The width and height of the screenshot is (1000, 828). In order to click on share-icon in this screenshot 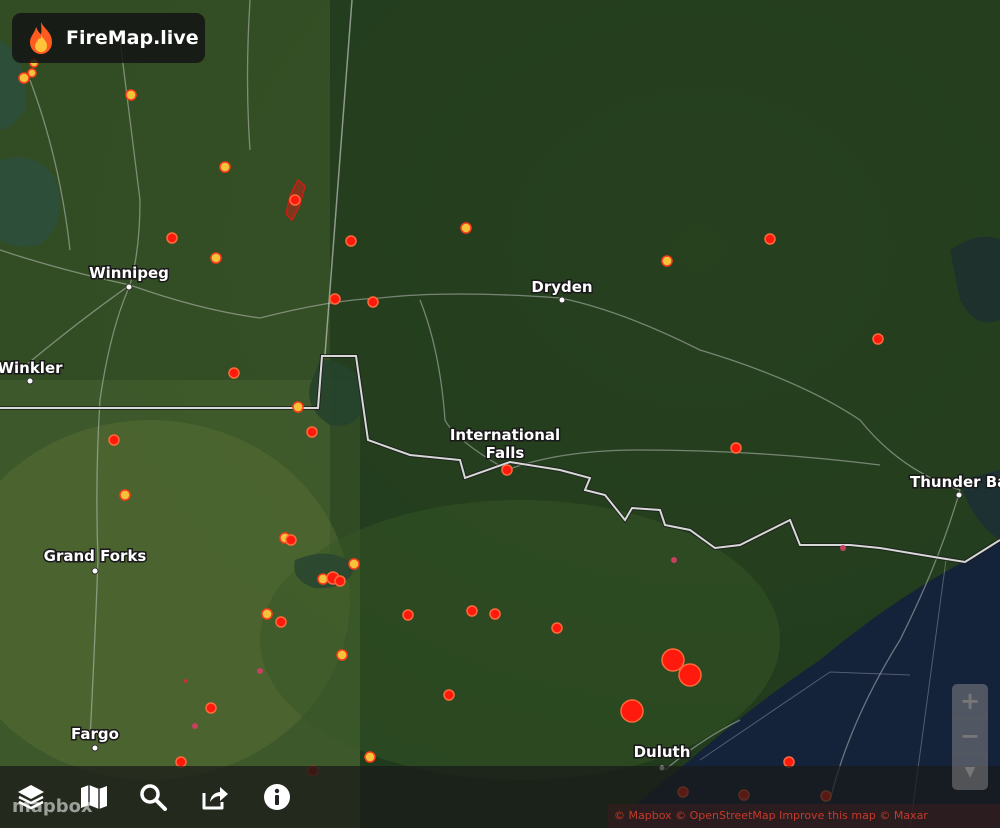, I will do `click(215, 798)`.